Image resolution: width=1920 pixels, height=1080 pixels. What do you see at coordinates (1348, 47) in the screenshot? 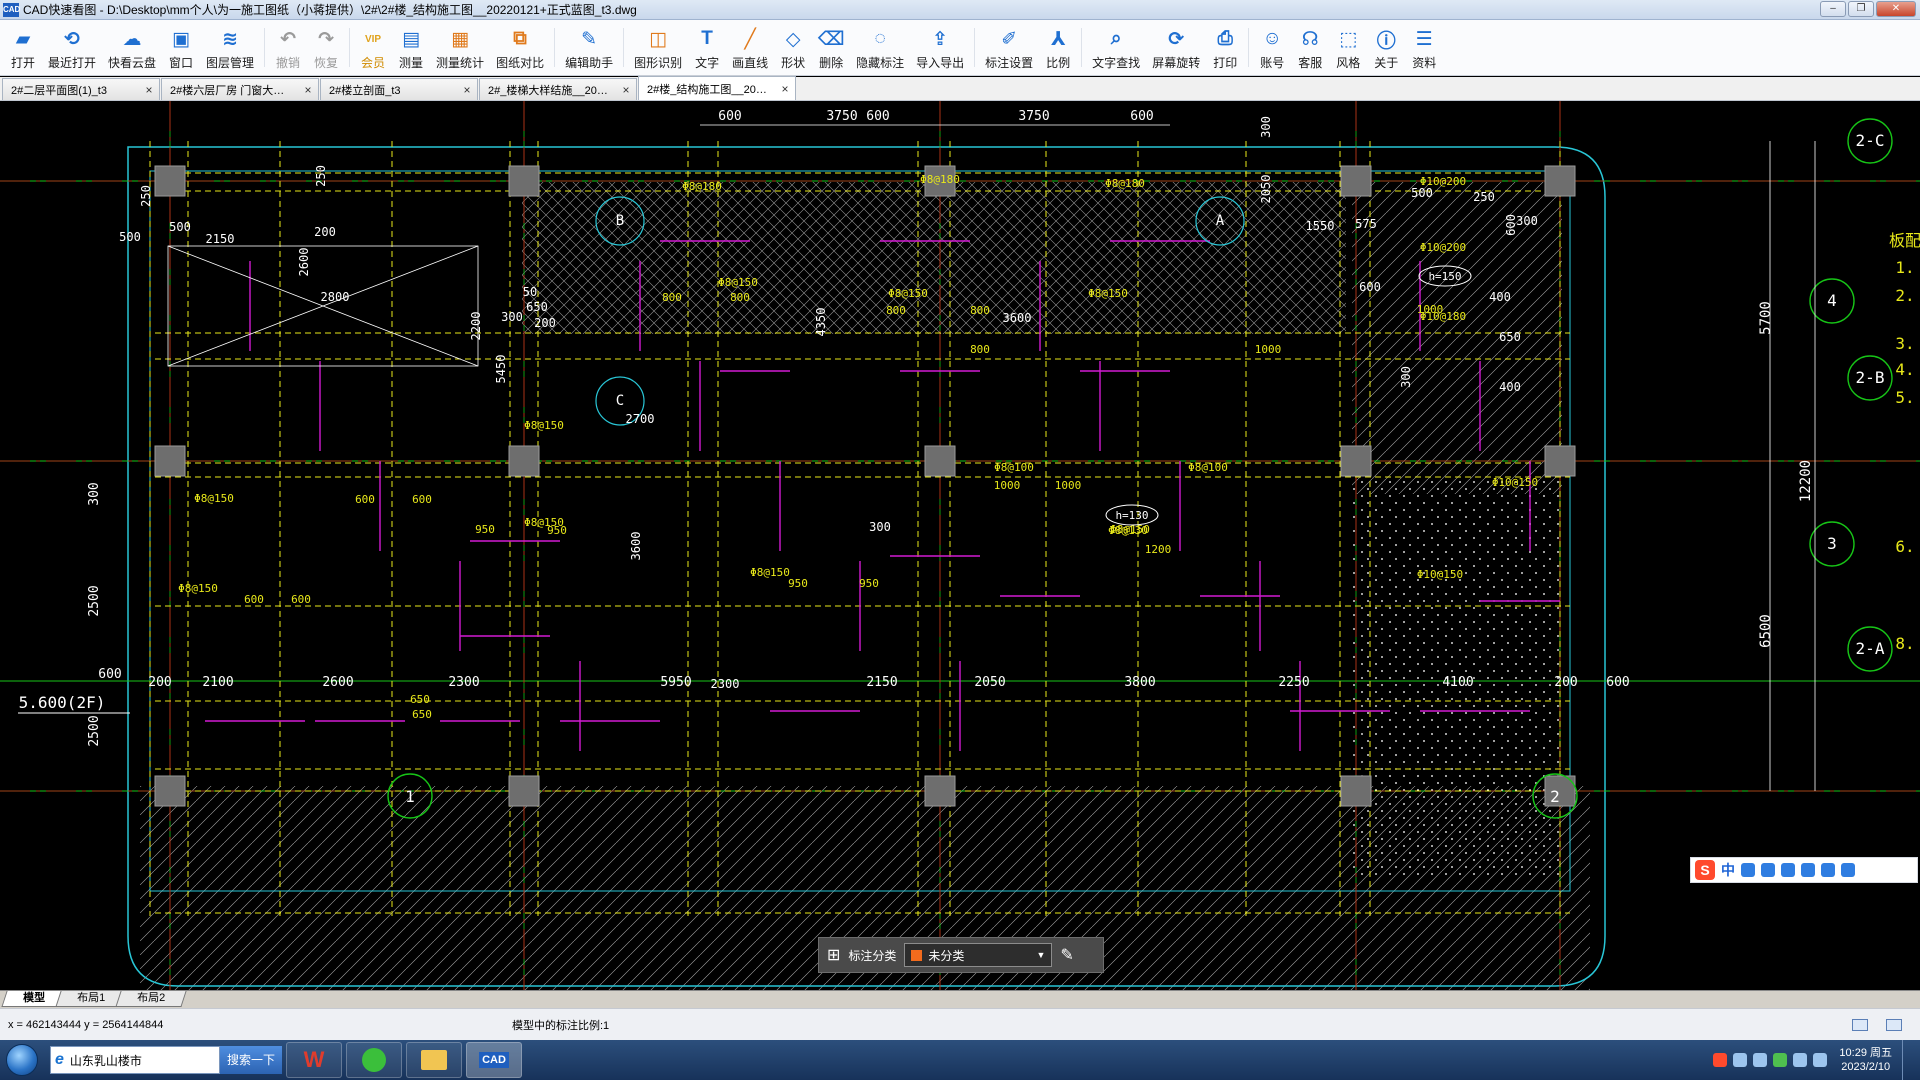
I see `style-button: ⬚ 风格` at bounding box center [1348, 47].